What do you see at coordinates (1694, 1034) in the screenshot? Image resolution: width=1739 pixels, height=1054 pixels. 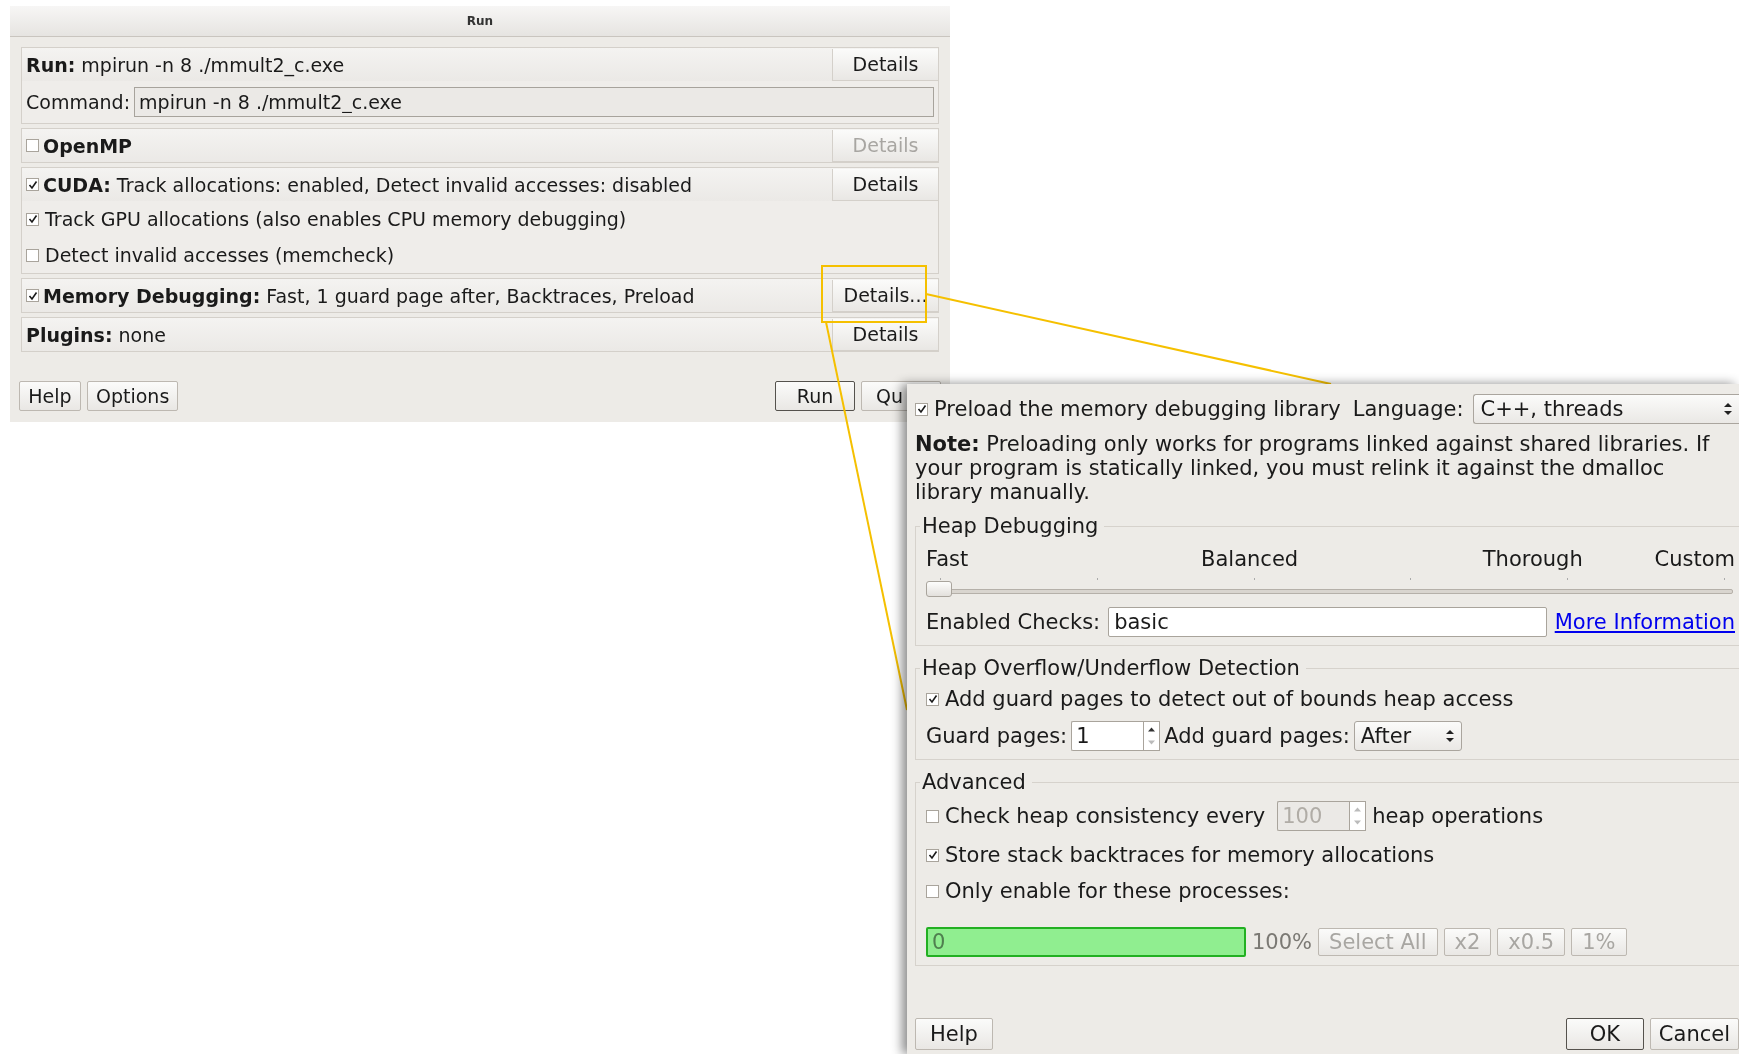 I see `dialog-button: Cancel` at bounding box center [1694, 1034].